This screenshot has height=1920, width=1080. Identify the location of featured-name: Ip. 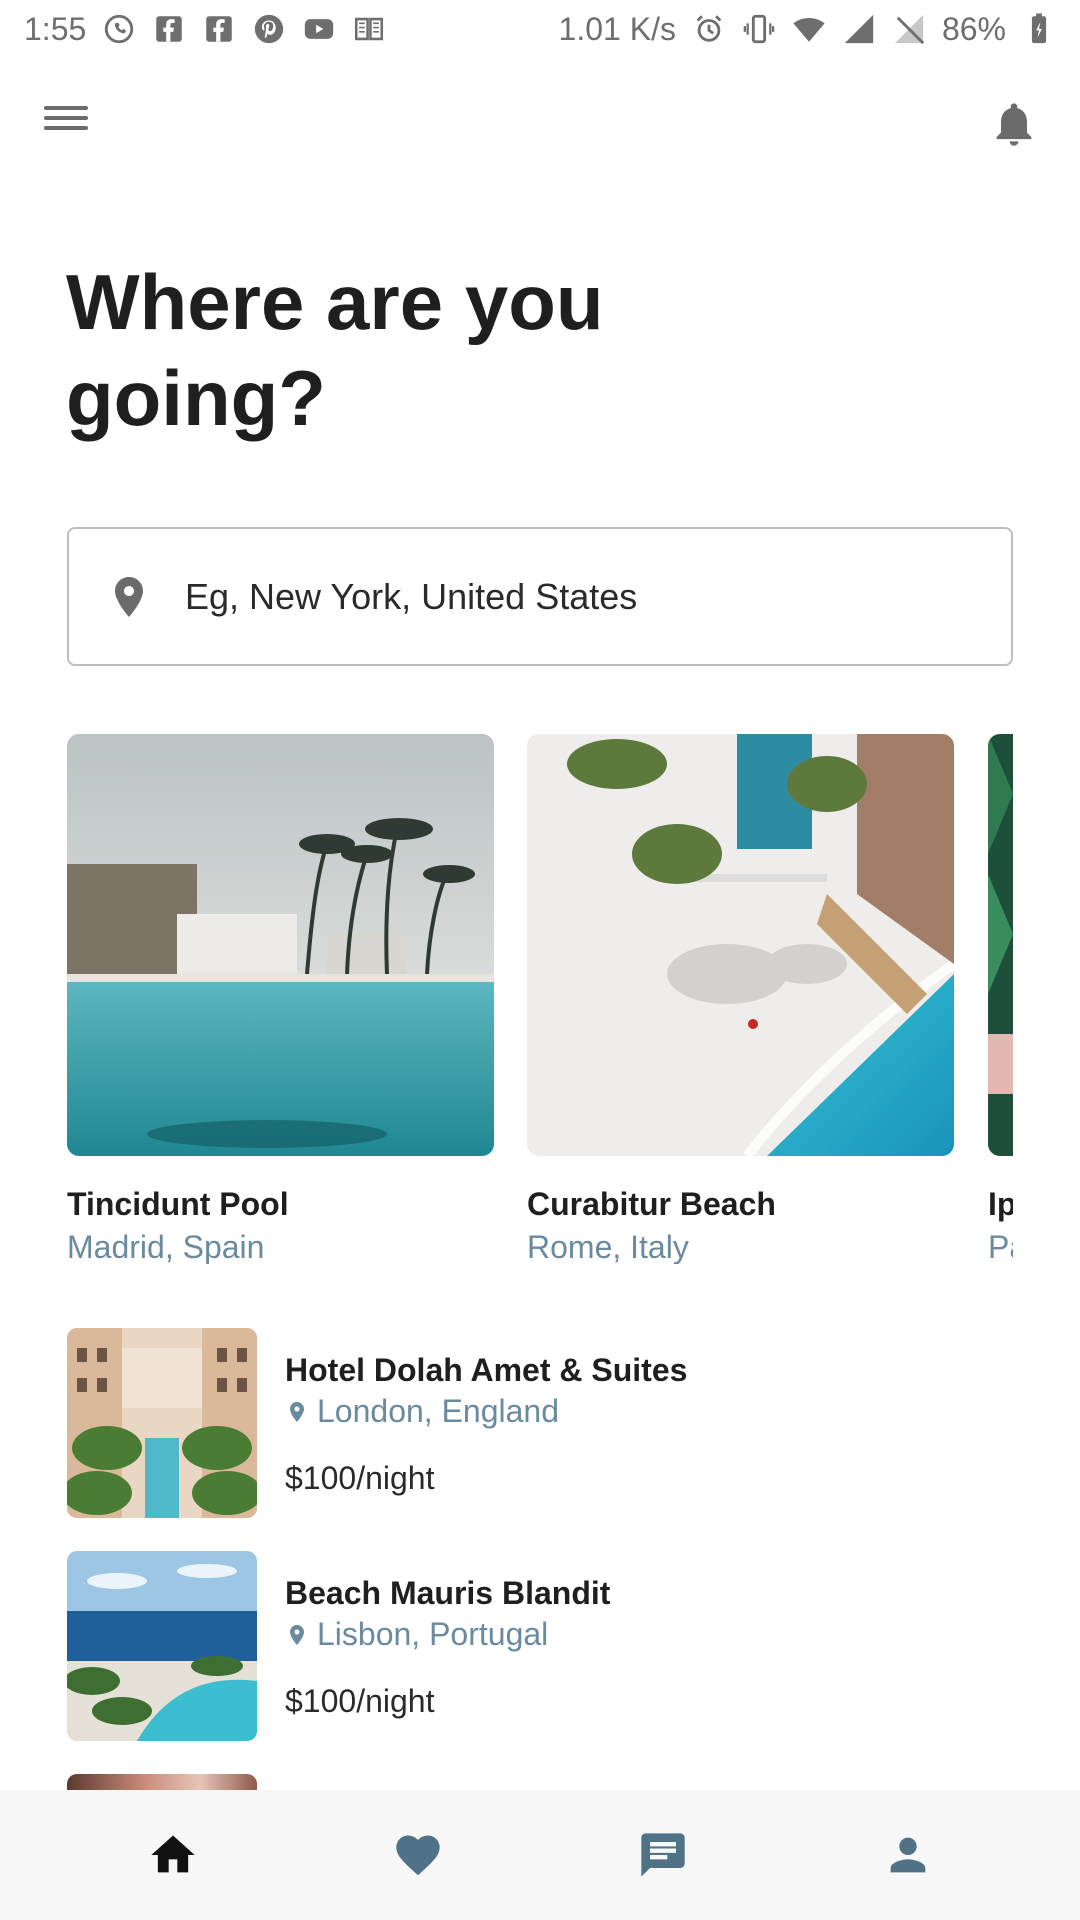
(1000, 1204).